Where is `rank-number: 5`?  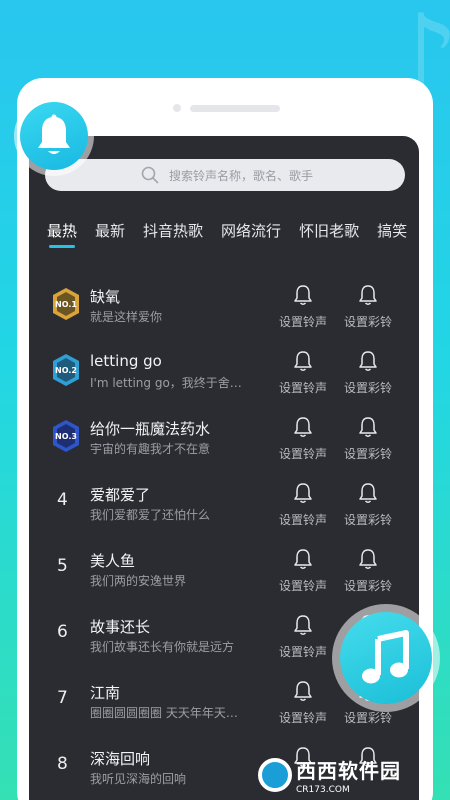 rank-number: 5 is located at coordinates (62, 566).